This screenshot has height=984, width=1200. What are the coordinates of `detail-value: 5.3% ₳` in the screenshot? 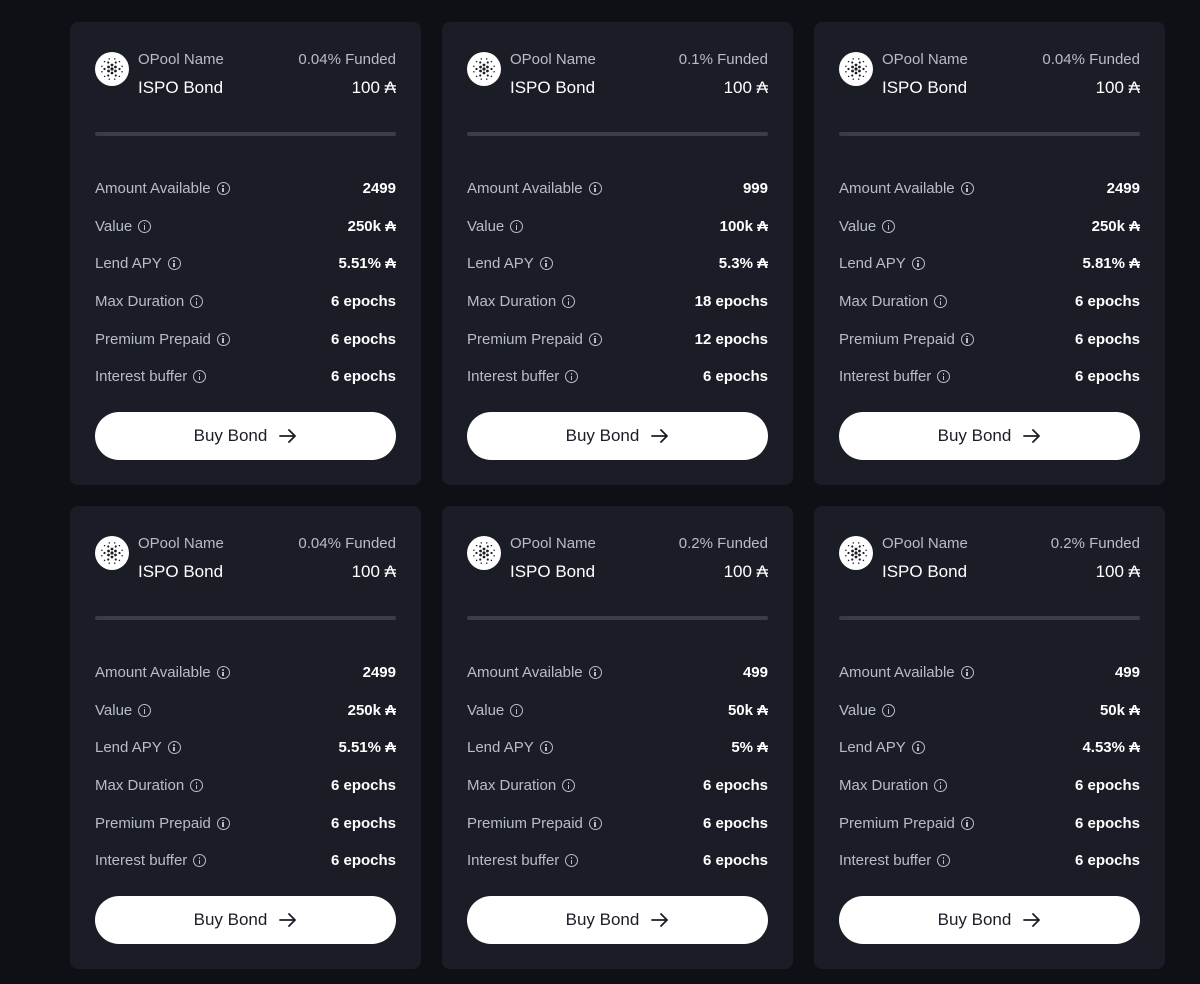 It's located at (743, 264).